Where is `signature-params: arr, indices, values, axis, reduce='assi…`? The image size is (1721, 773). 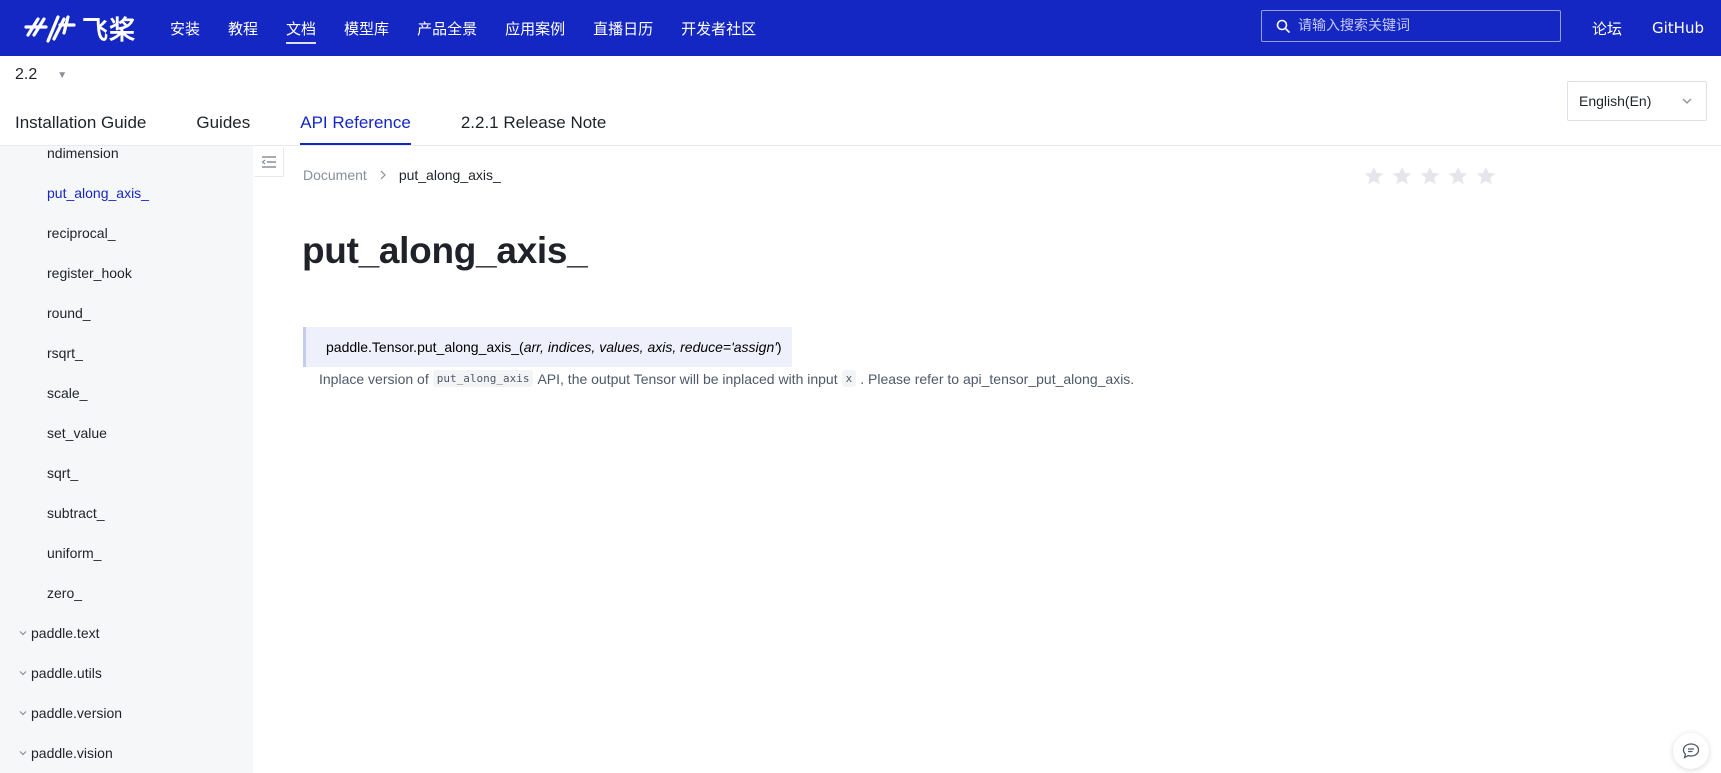 signature-params: arr, indices, values, axis, reduce='assi… is located at coordinates (650, 347).